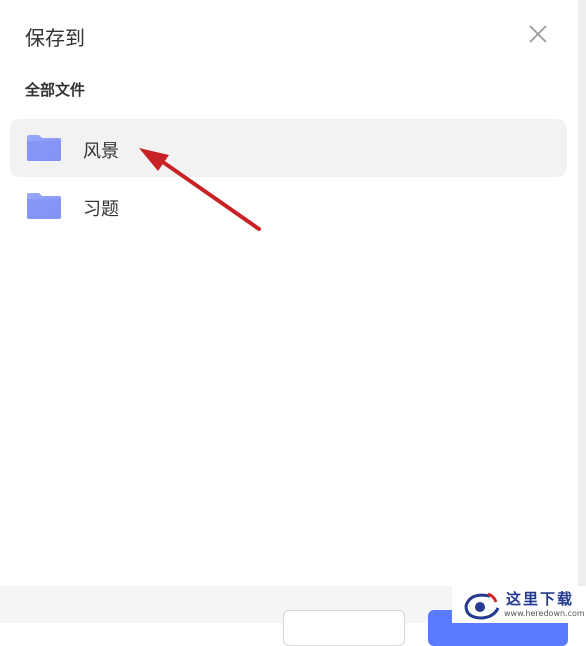 The width and height of the screenshot is (586, 646). Describe the element at coordinates (538, 34) in the screenshot. I see `close-icon` at that location.